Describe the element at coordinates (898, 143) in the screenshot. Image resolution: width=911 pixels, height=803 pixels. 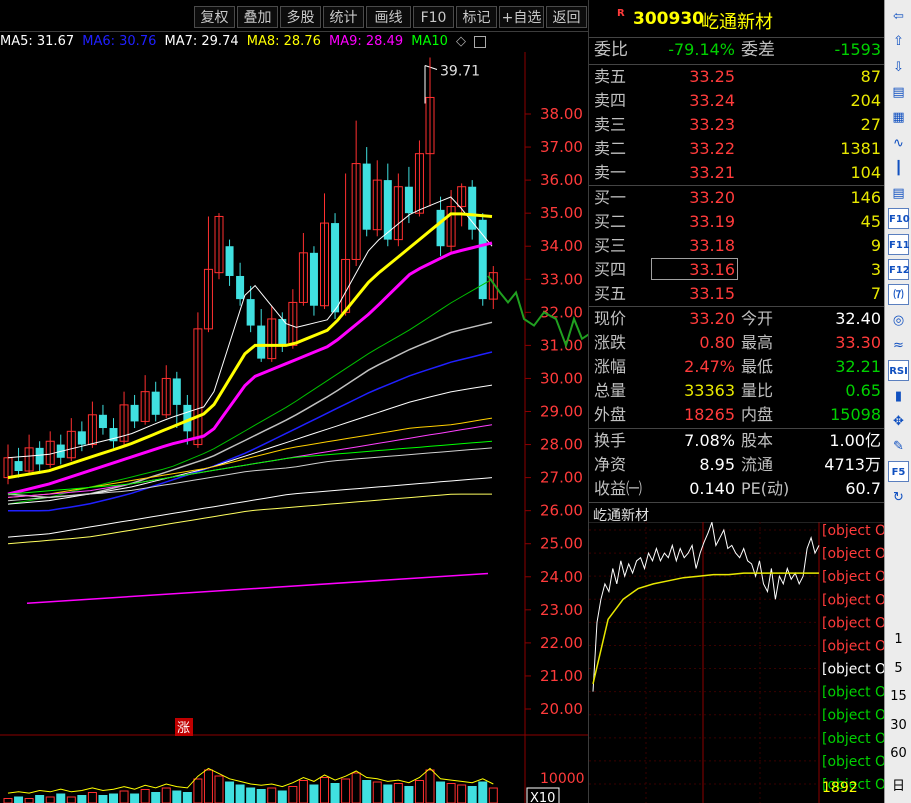
I see `minute-chart-icon: ∿` at that location.